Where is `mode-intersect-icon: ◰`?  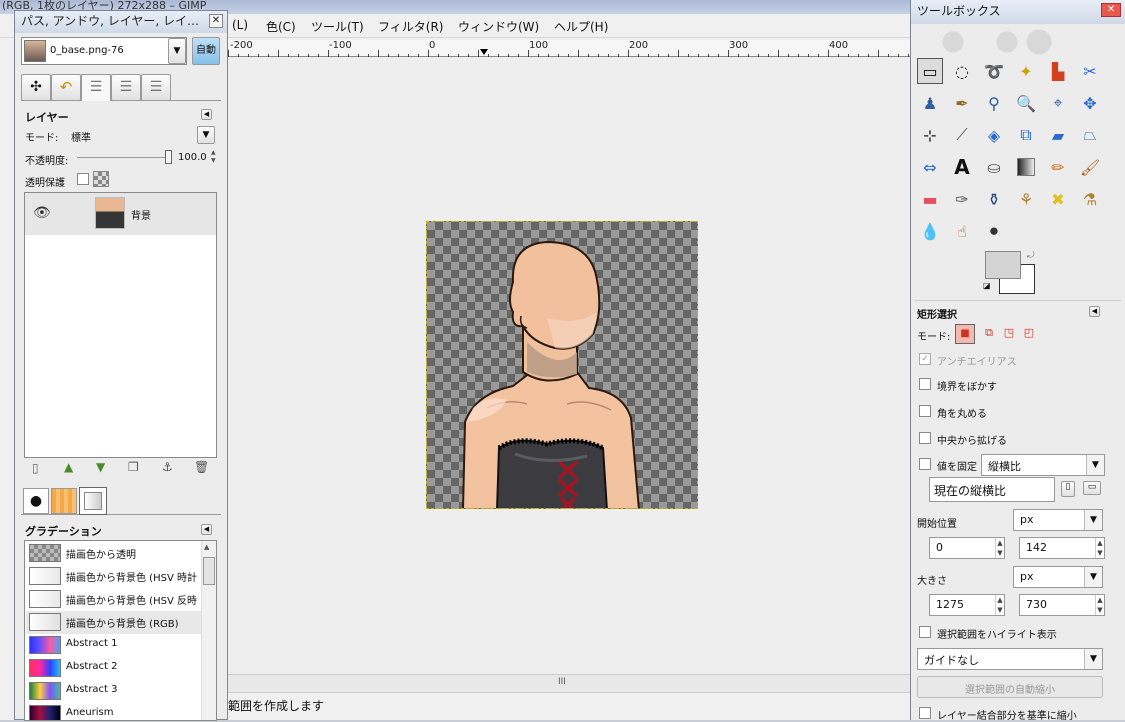 mode-intersect-icon: ◰ is located at coordinates (1029, 334).